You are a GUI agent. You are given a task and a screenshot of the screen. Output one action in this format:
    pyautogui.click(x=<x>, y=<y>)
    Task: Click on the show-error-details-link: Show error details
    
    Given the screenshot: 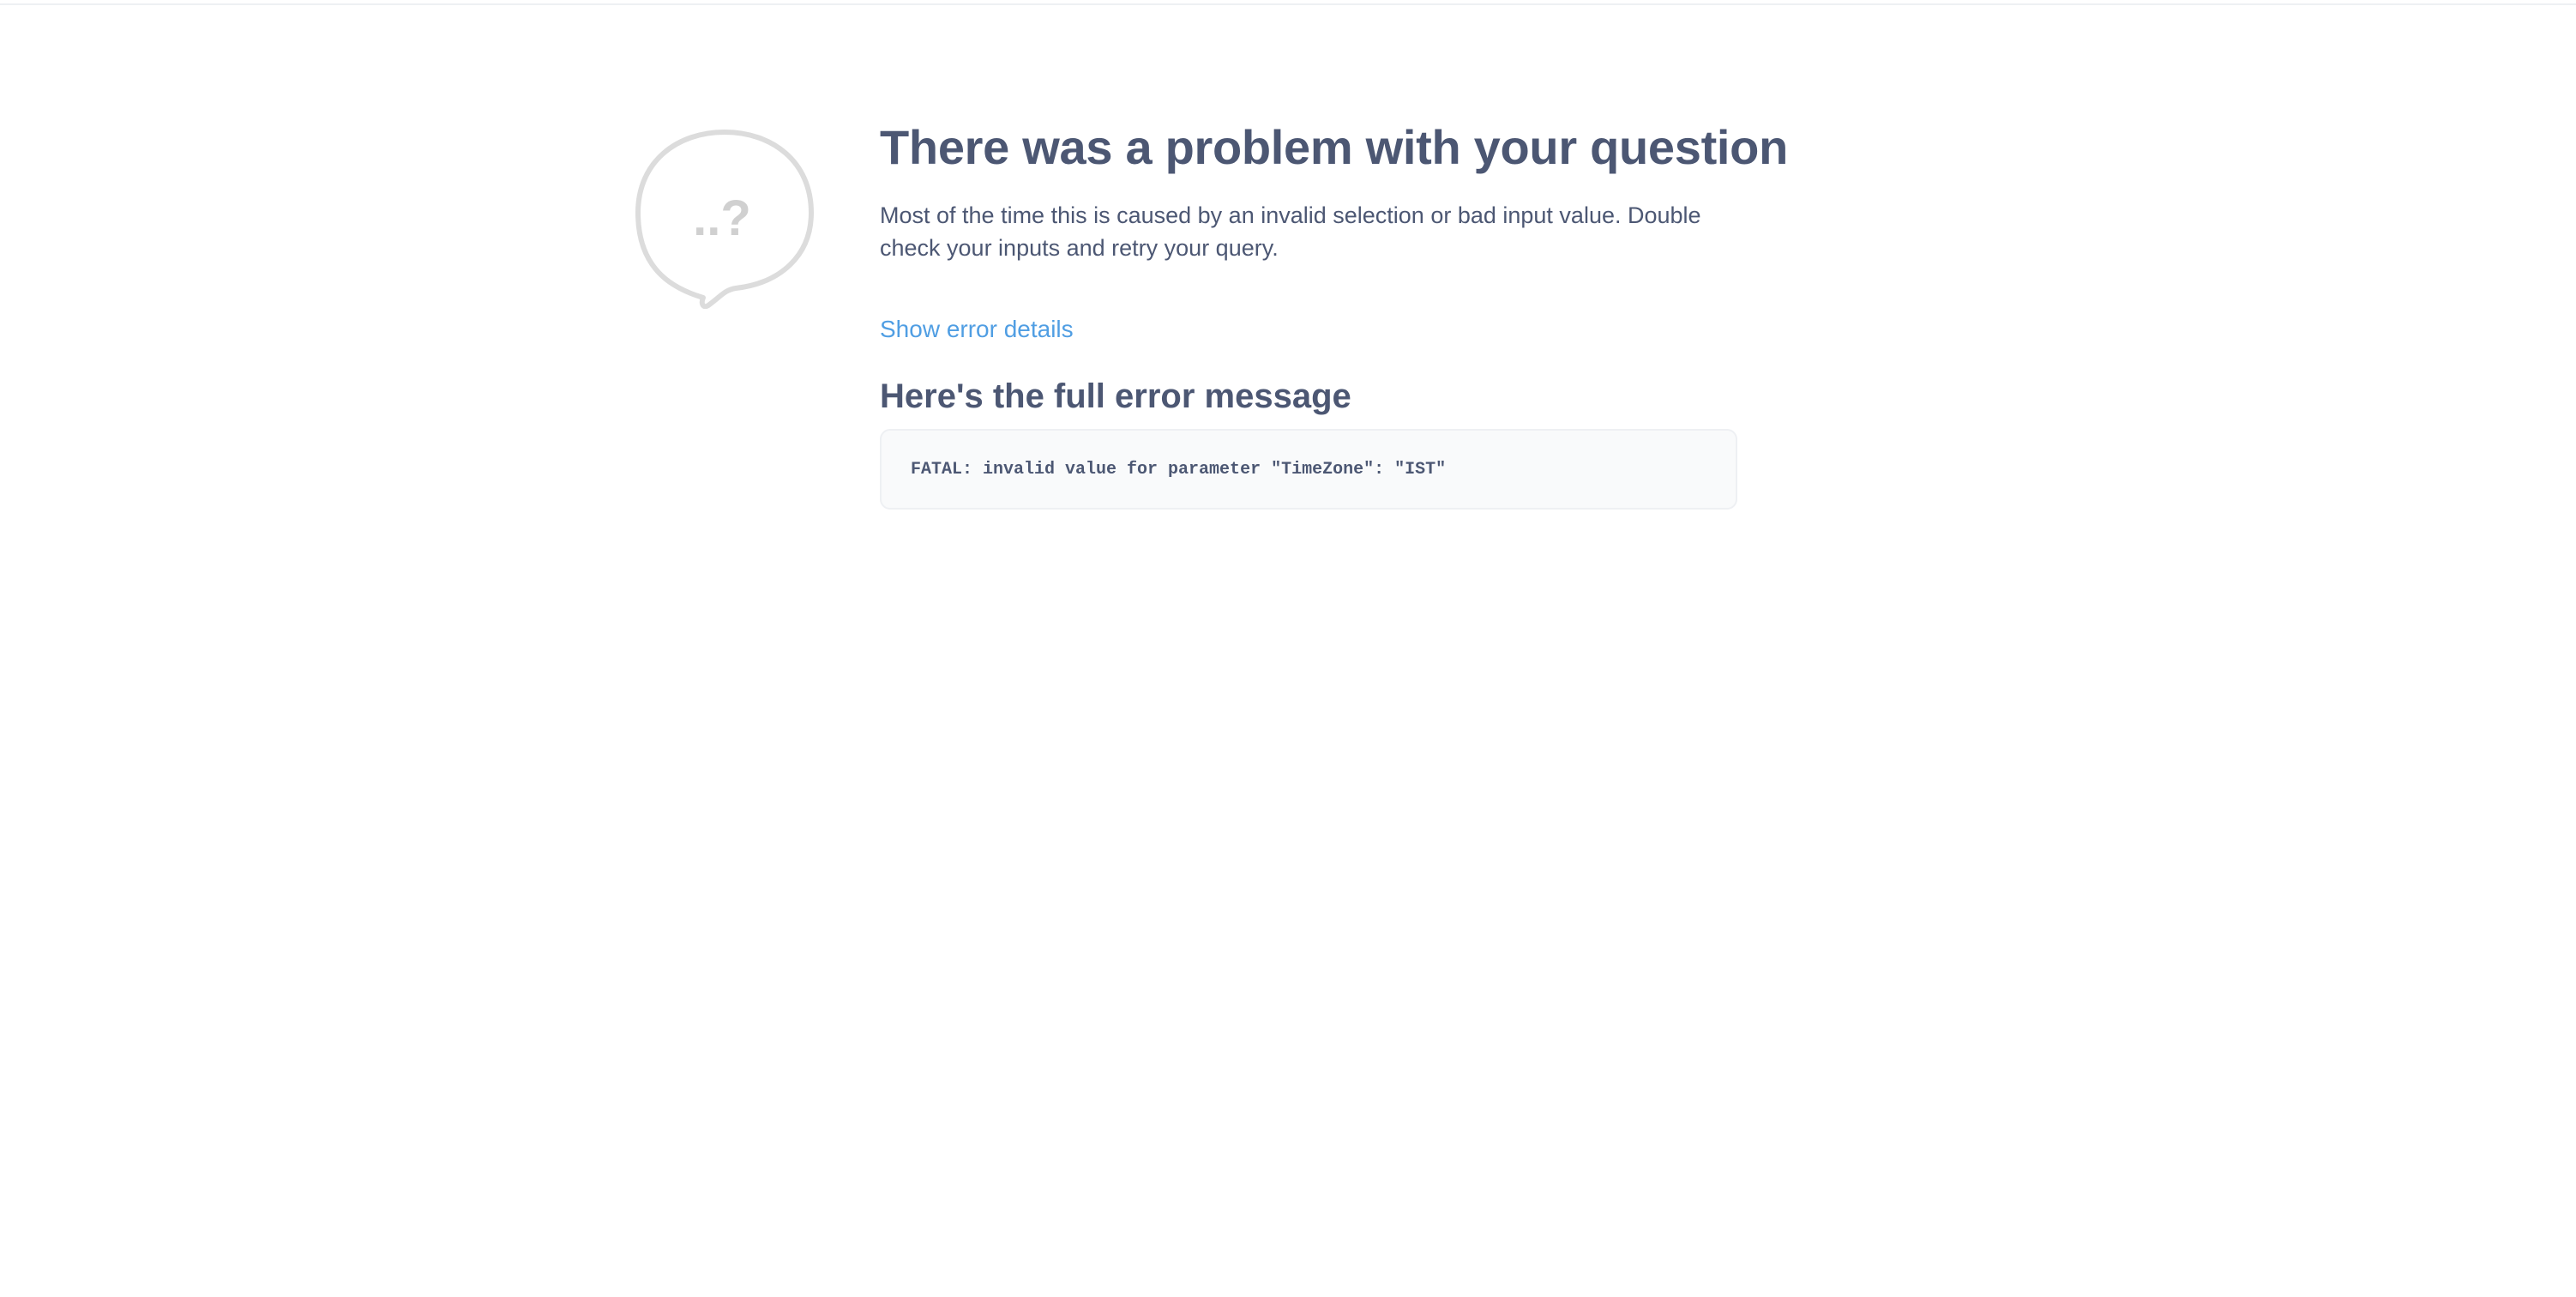 What is the action you would take?
    pyautogui.click(x=977, y=329)
    